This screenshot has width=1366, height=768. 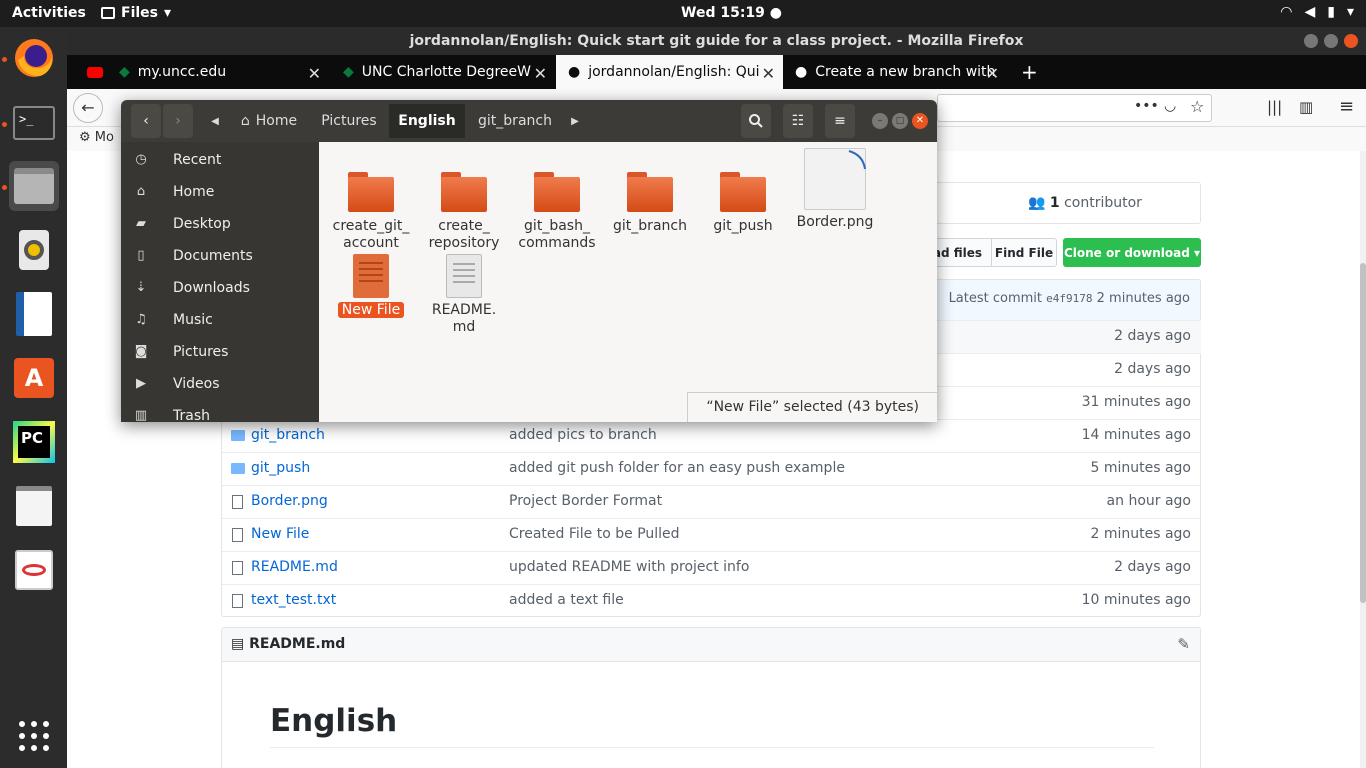 What do you see at coordinates (34, 378) in the screenshot?
I see `software-icon: A` at bounding box center [34, 378].